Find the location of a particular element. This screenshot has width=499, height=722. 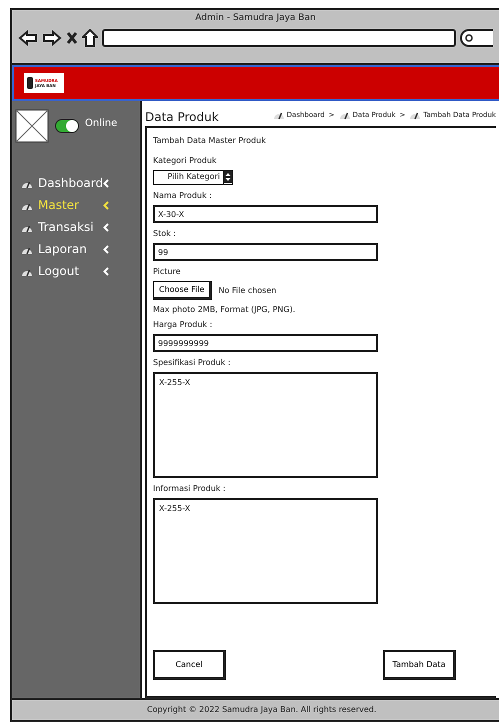

menu-item: Laporan is located at coordinates (79, 249).